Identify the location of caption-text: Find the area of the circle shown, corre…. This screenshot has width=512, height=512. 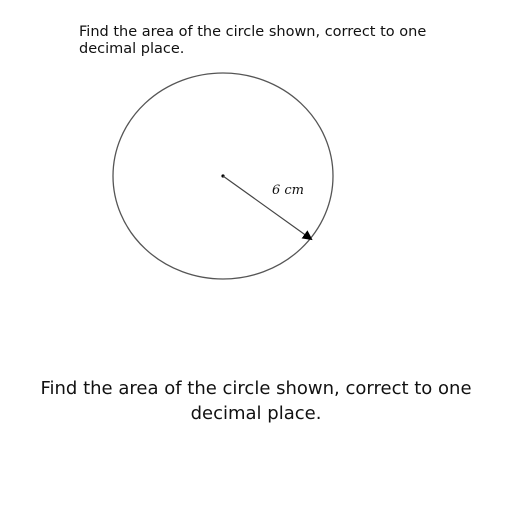
(256, 401).